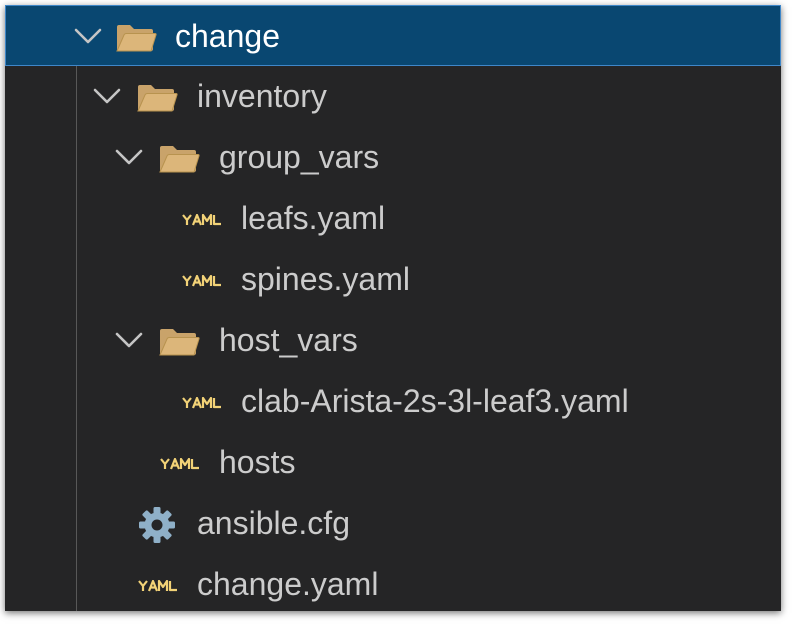 Image resolution: width=794 pixels, height=624 pixels. Describe the element at coordinates (288, 340) in the screenshot. I see `tree-item-label: host_vars` at that location.